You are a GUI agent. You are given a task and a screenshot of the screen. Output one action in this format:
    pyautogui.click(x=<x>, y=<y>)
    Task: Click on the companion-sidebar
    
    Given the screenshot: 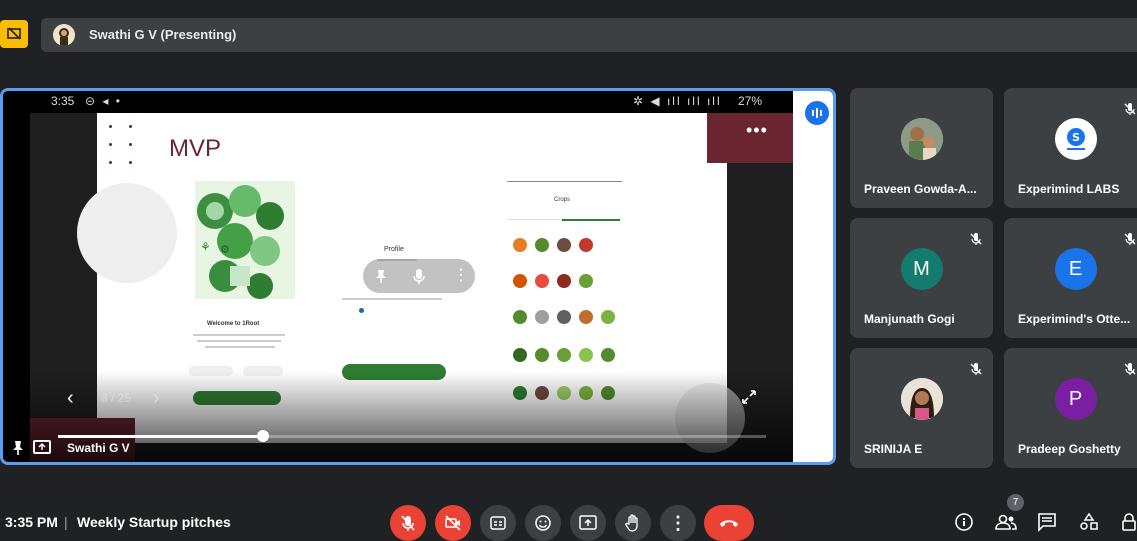 What is the action you would take?
    pyautogui.click(x=813, y=276)
    